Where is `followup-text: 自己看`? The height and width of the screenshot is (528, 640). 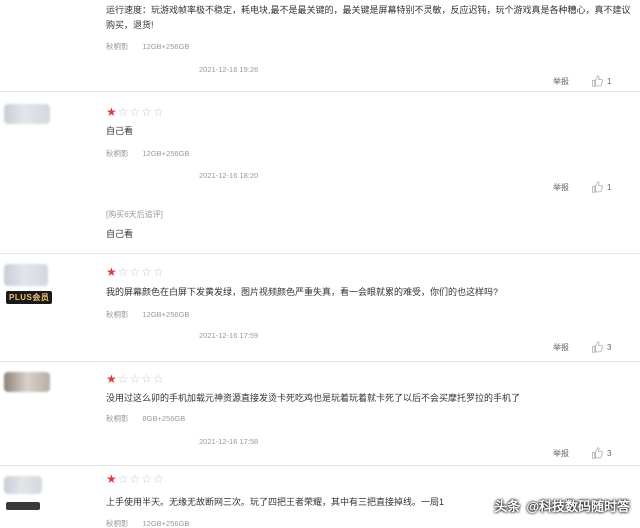 followup-text: 自己看 is located at coordinates (120, 234).